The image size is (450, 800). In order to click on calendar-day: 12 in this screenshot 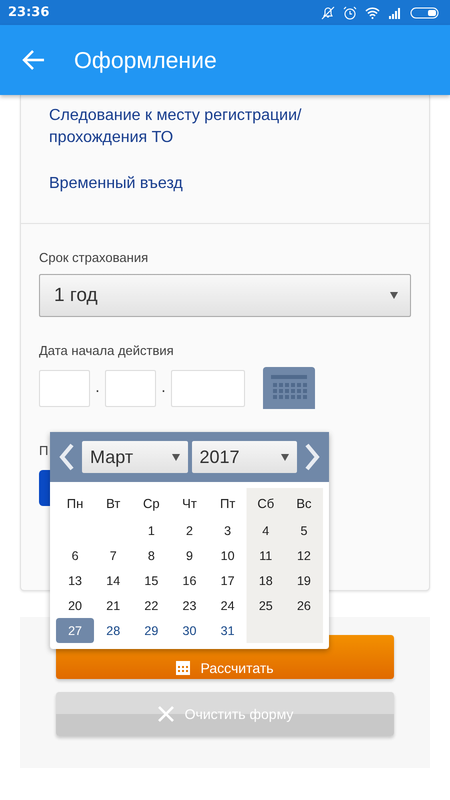, I will do `click(303, 555)`.